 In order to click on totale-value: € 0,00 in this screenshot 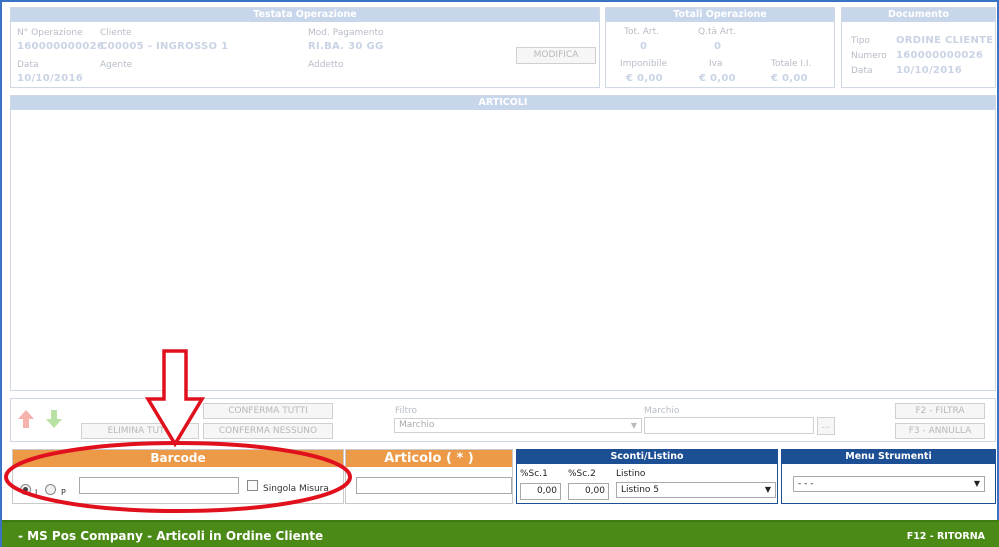, I will do `click(789, 78)`.